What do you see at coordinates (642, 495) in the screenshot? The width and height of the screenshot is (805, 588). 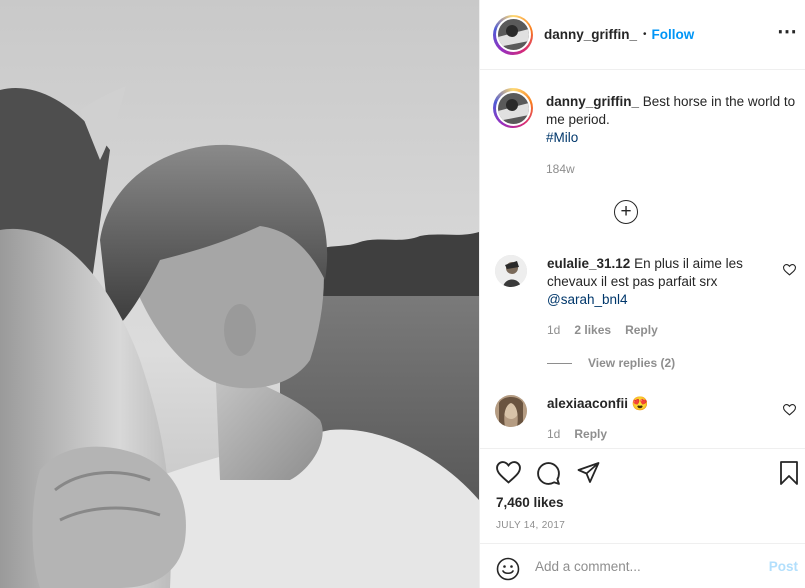 I see `post-actions: 7,460 likes JULY 14, 2017` at bounding box center [642, 495].